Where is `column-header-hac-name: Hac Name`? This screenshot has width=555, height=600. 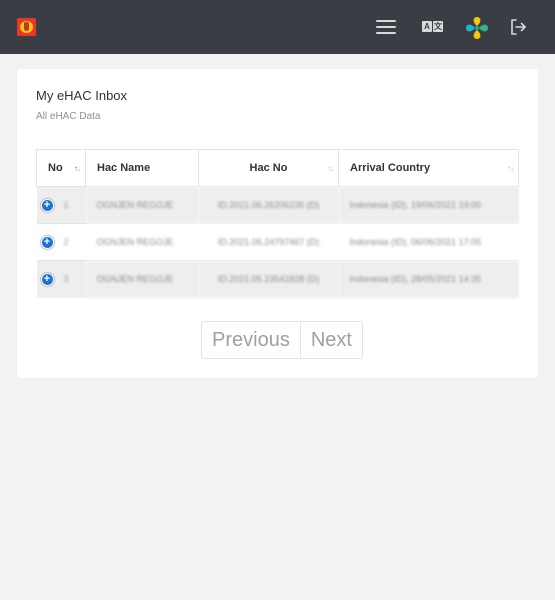 column-header-hac-name: Hac Name is located at coordinates (142, 168).